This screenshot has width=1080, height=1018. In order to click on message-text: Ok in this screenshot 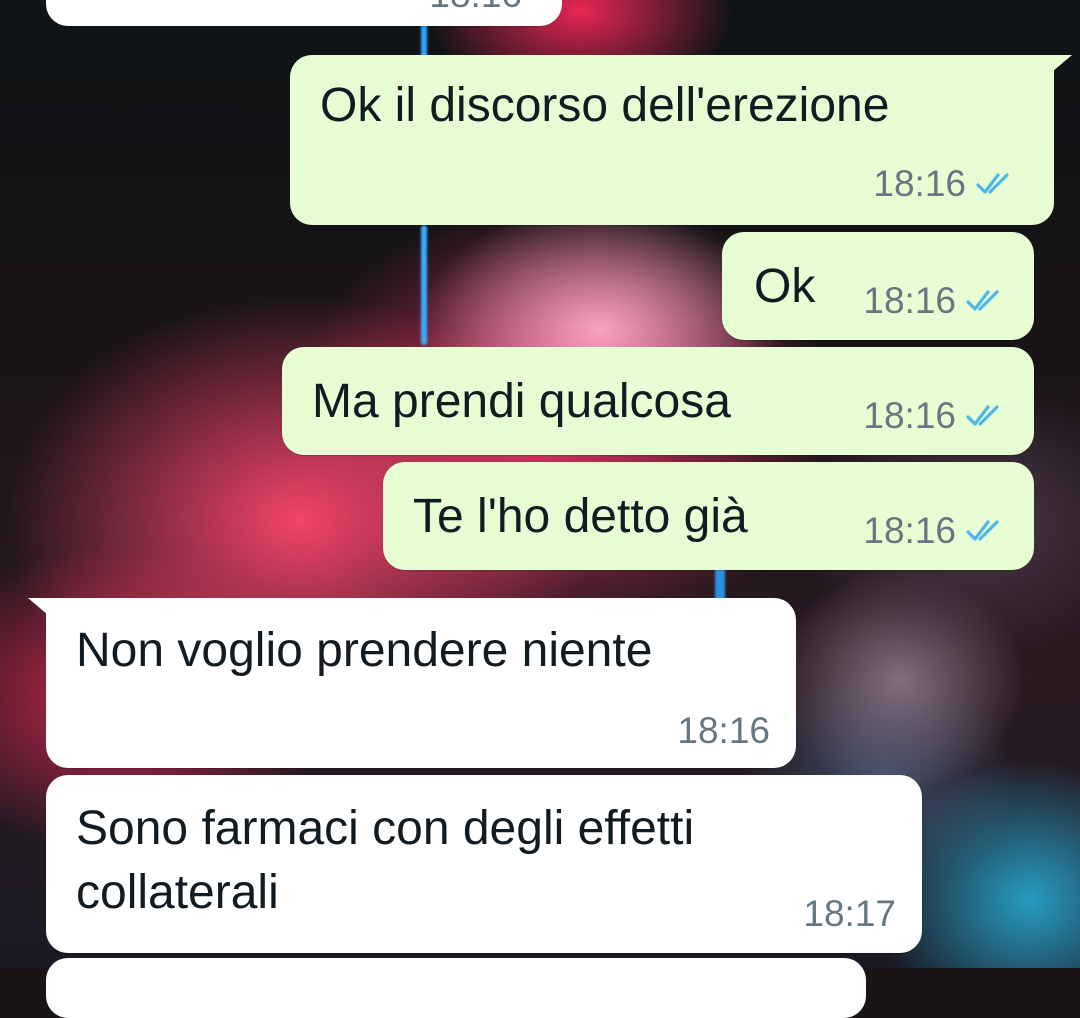, I will do `click(785, 286)`.